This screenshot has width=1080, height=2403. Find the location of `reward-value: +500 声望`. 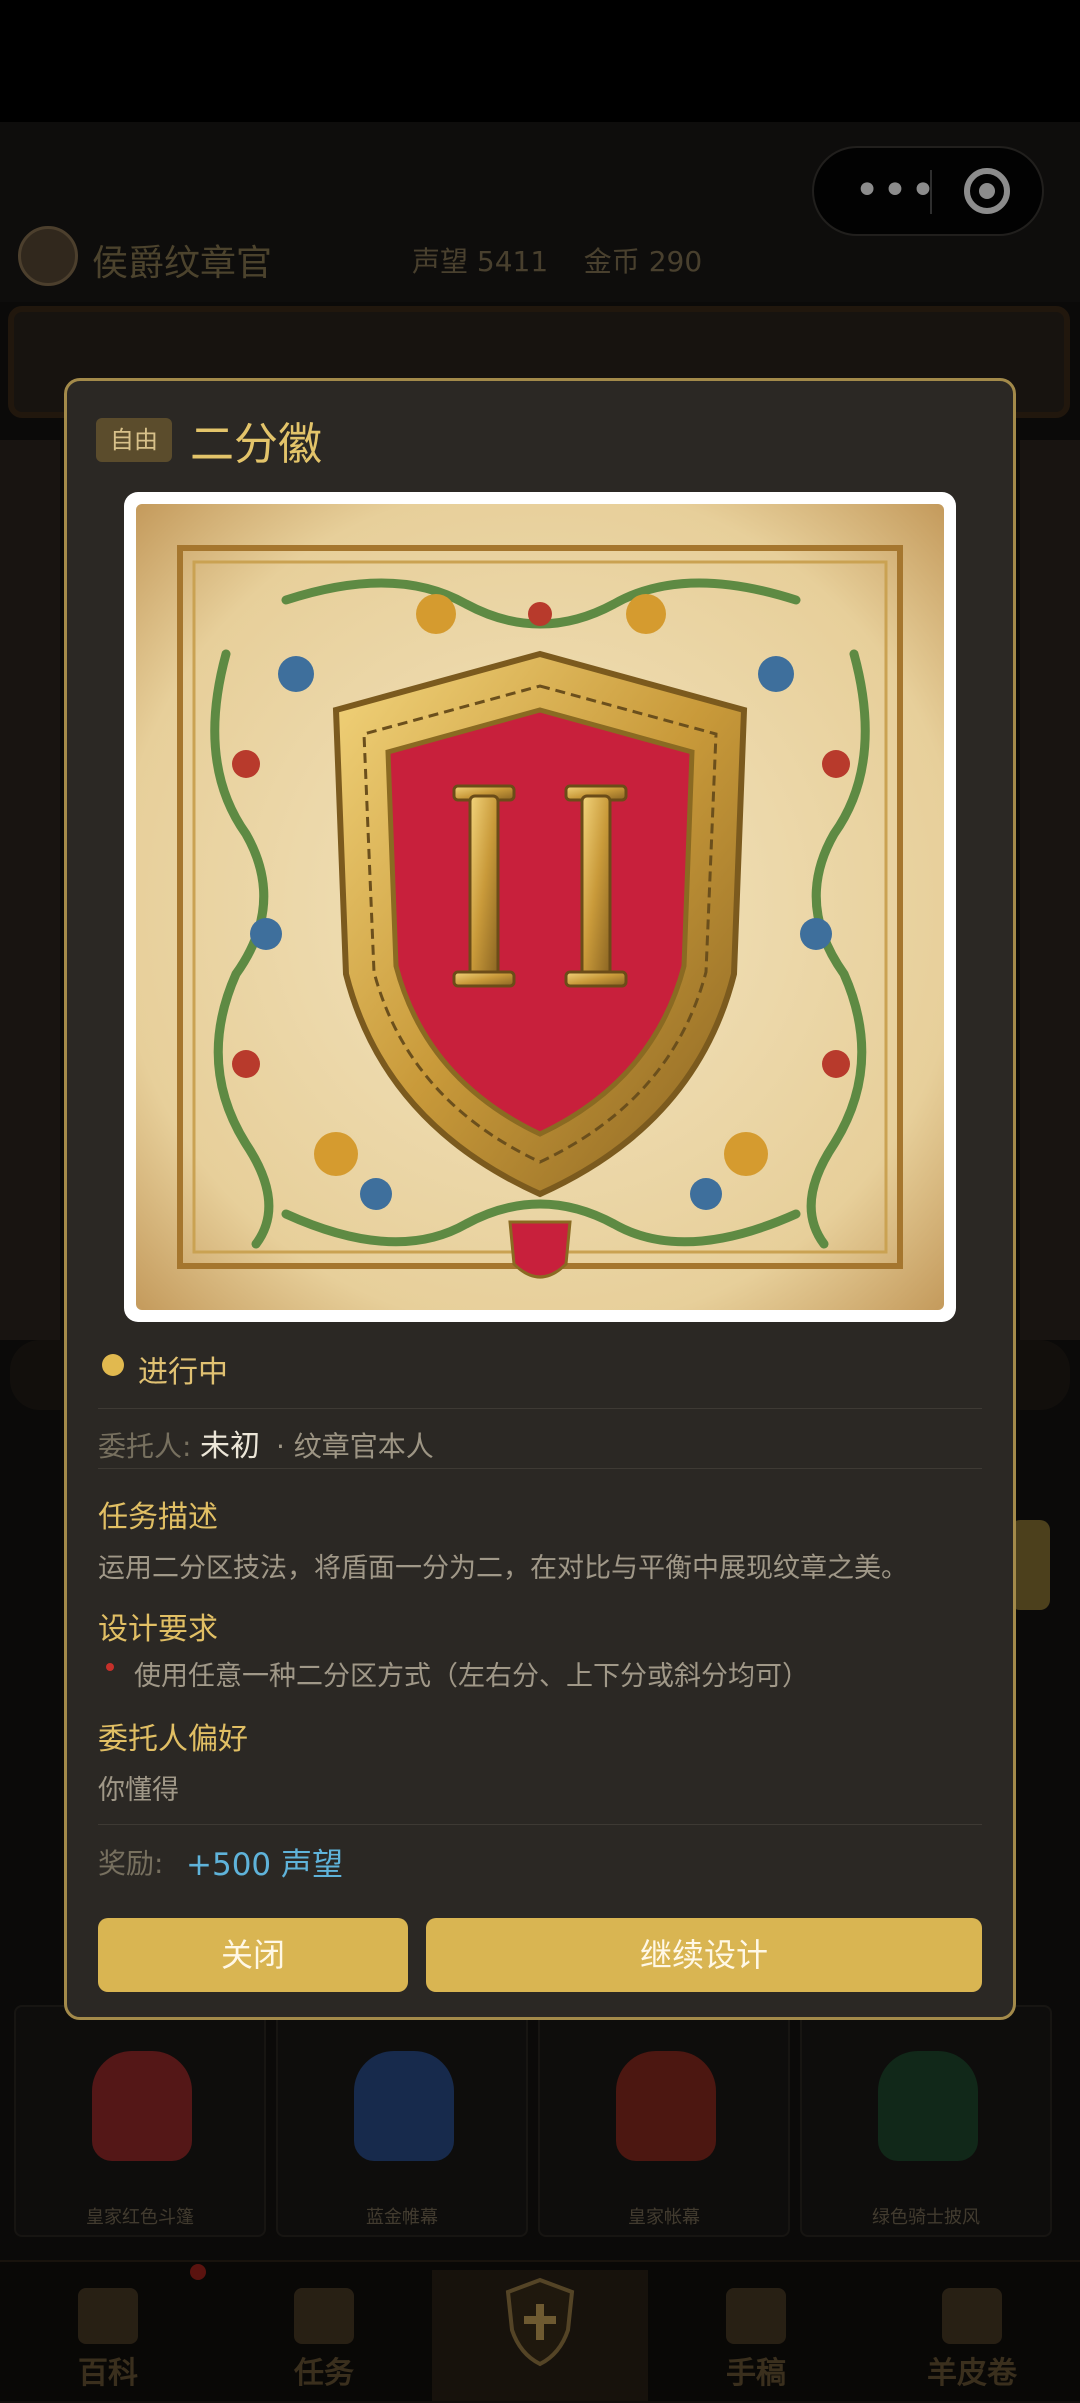

reward-value: +500 声望 is located at coordinates (264, 1865).